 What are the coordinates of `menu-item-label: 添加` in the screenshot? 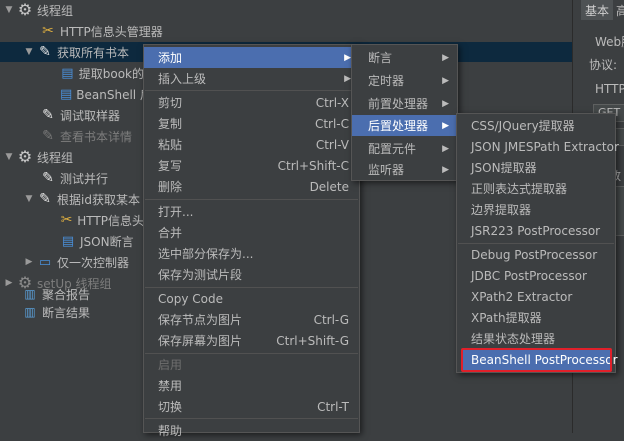 It's located at (170, 58).